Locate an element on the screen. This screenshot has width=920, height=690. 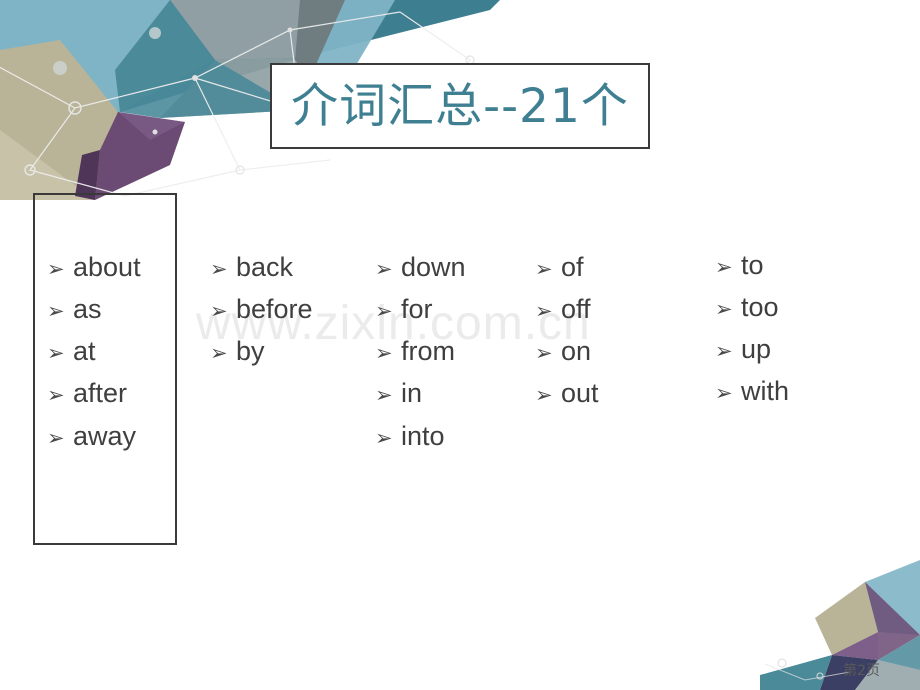
word-label: by is located at coordinates (250, 351).